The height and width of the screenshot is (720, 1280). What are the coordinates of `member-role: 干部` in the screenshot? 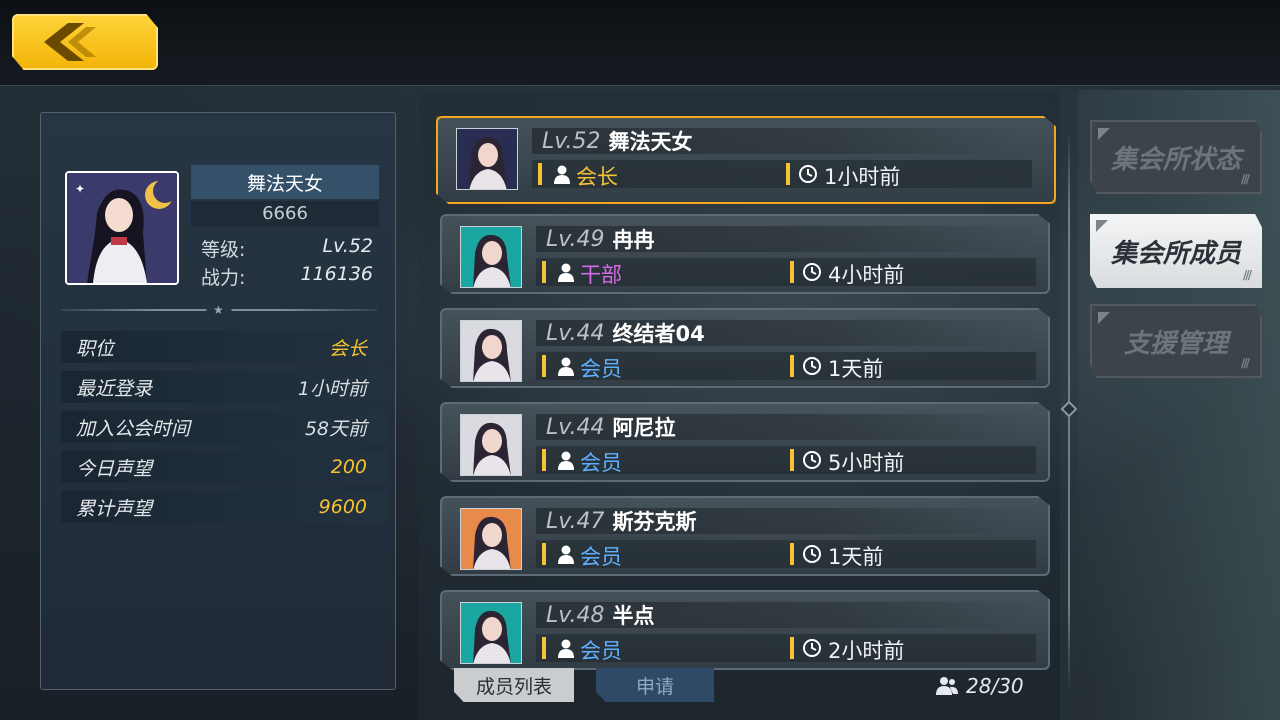 It's located at (601, 275).